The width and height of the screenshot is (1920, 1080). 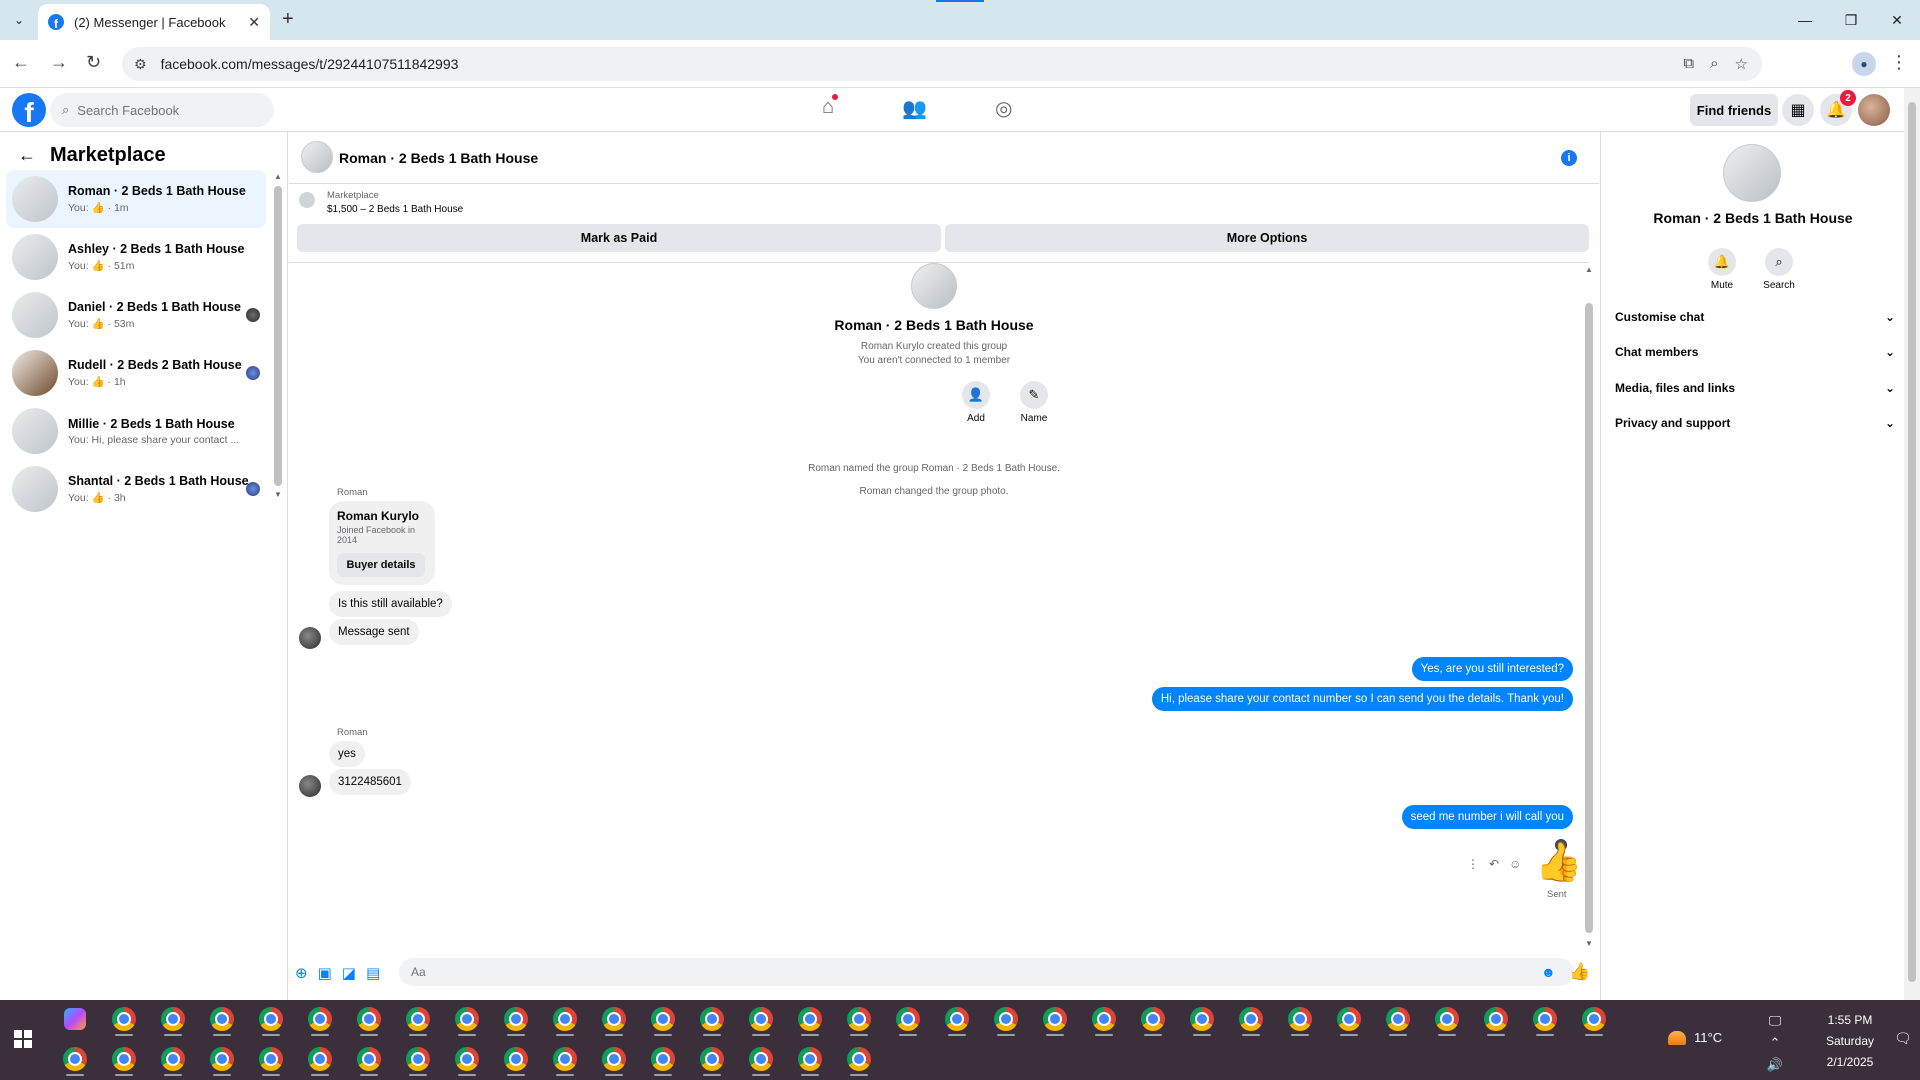 What do you see at coordinates (381, 565) in the screenshot?
I see `buyer-details-button: Buyer details` at bounding box center [381, 565].